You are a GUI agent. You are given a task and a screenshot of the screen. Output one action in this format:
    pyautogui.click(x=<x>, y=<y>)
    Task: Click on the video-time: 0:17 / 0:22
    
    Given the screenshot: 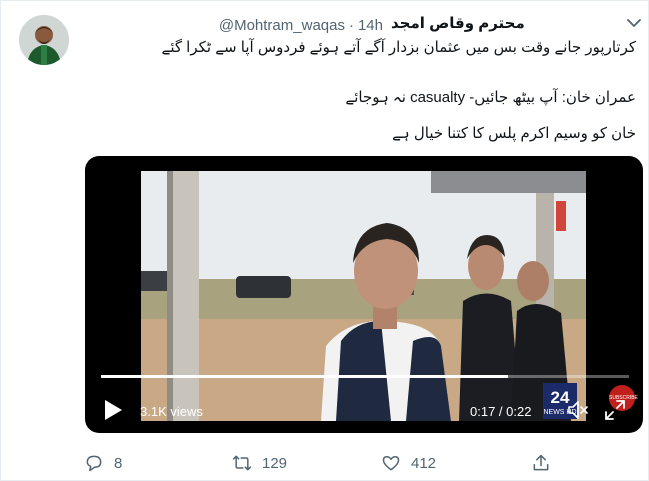 What is the action you would take?
    pyautogui.click(x=501, y=411)
    